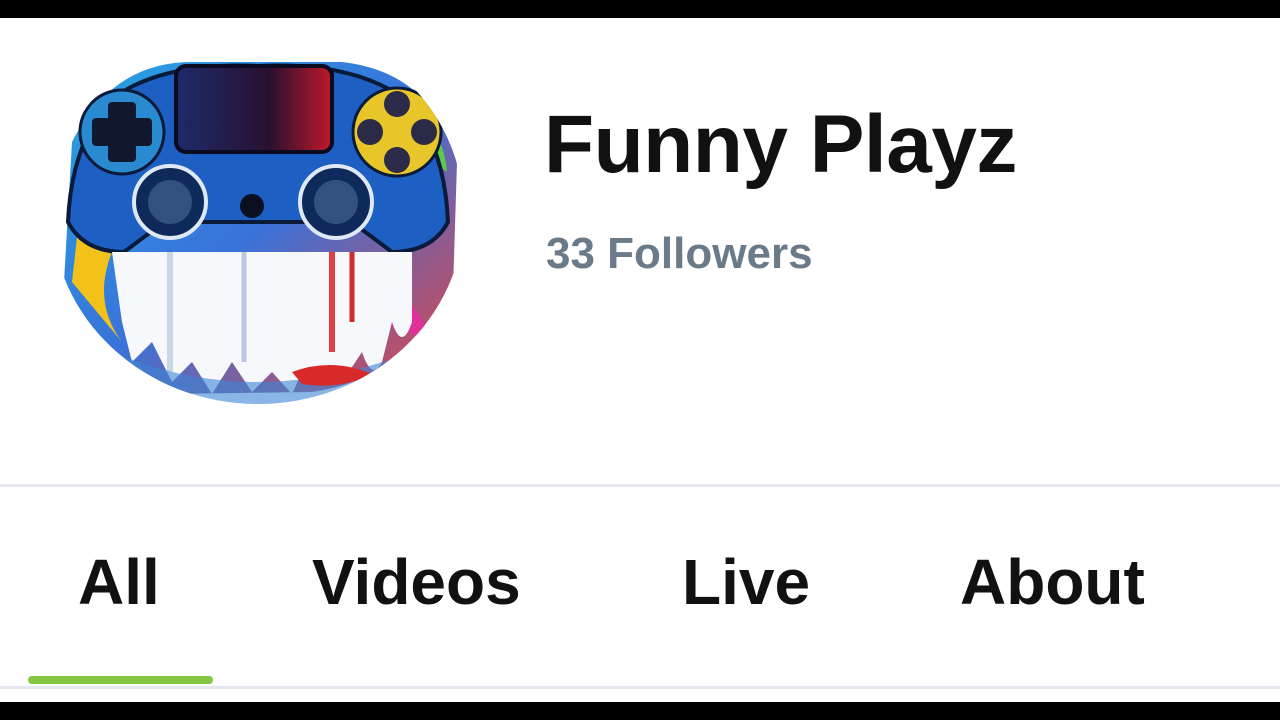  What do you see at coordinates (640, 687) in the screenshot?
I see `tabs-bottom-border` at bounding box center [640, 687].